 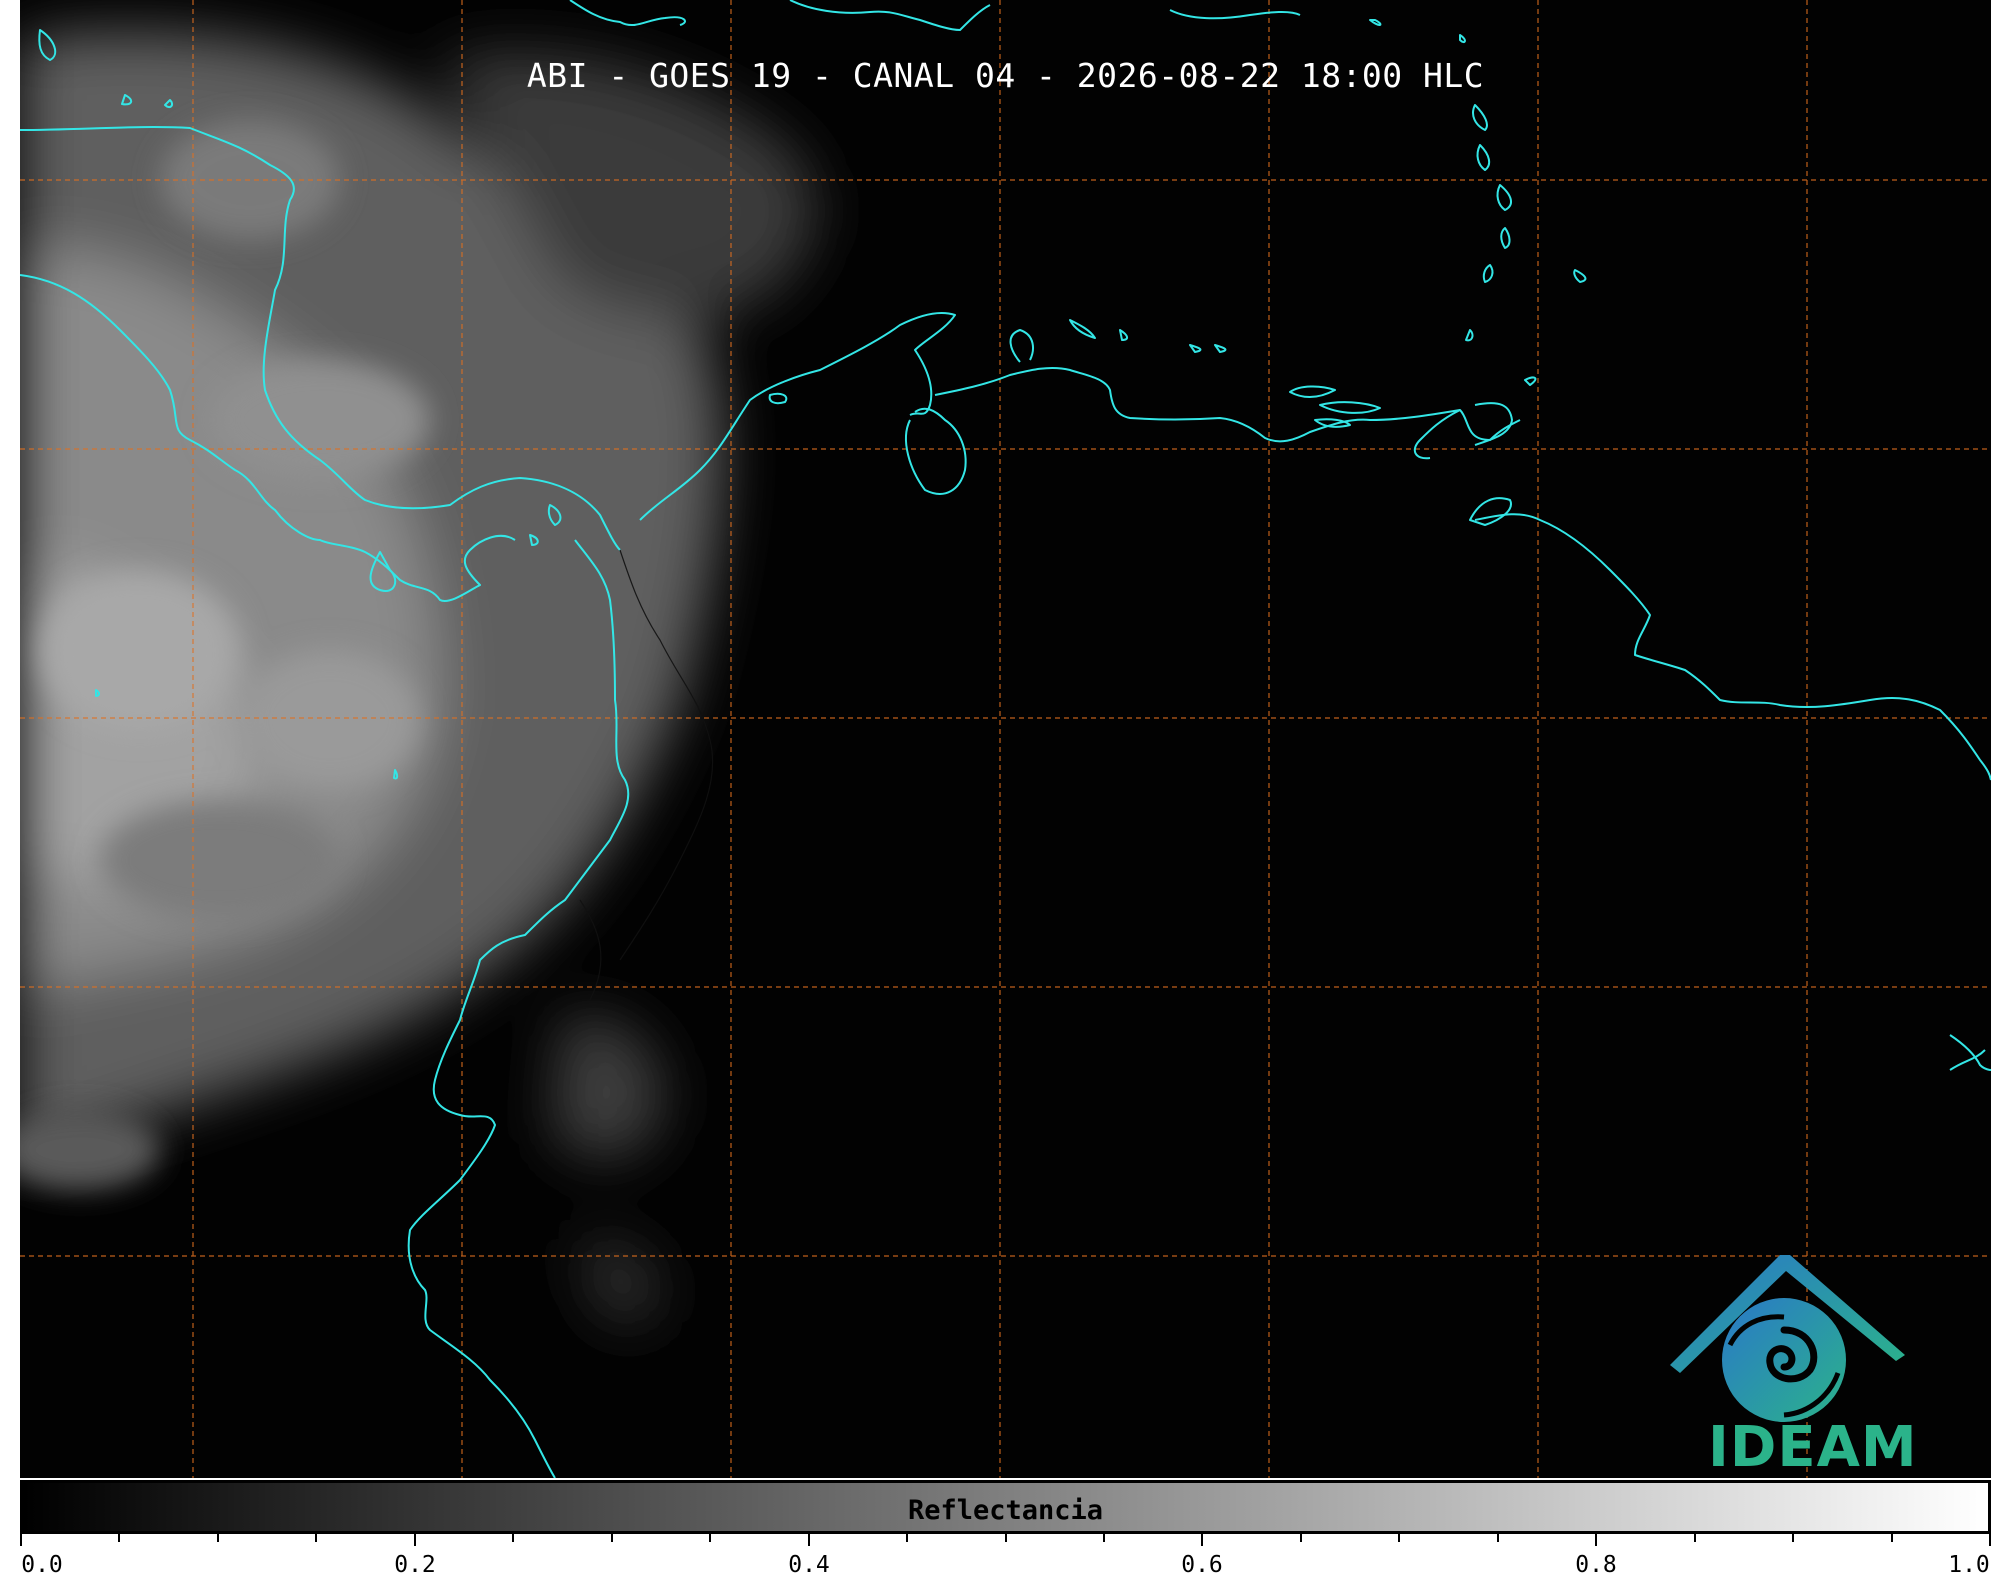 What do you see at coordinates (1005, 1510) in the screenshot?
I see `colorbar-label: Reflectancia` at bounding box center [1005, 1510].